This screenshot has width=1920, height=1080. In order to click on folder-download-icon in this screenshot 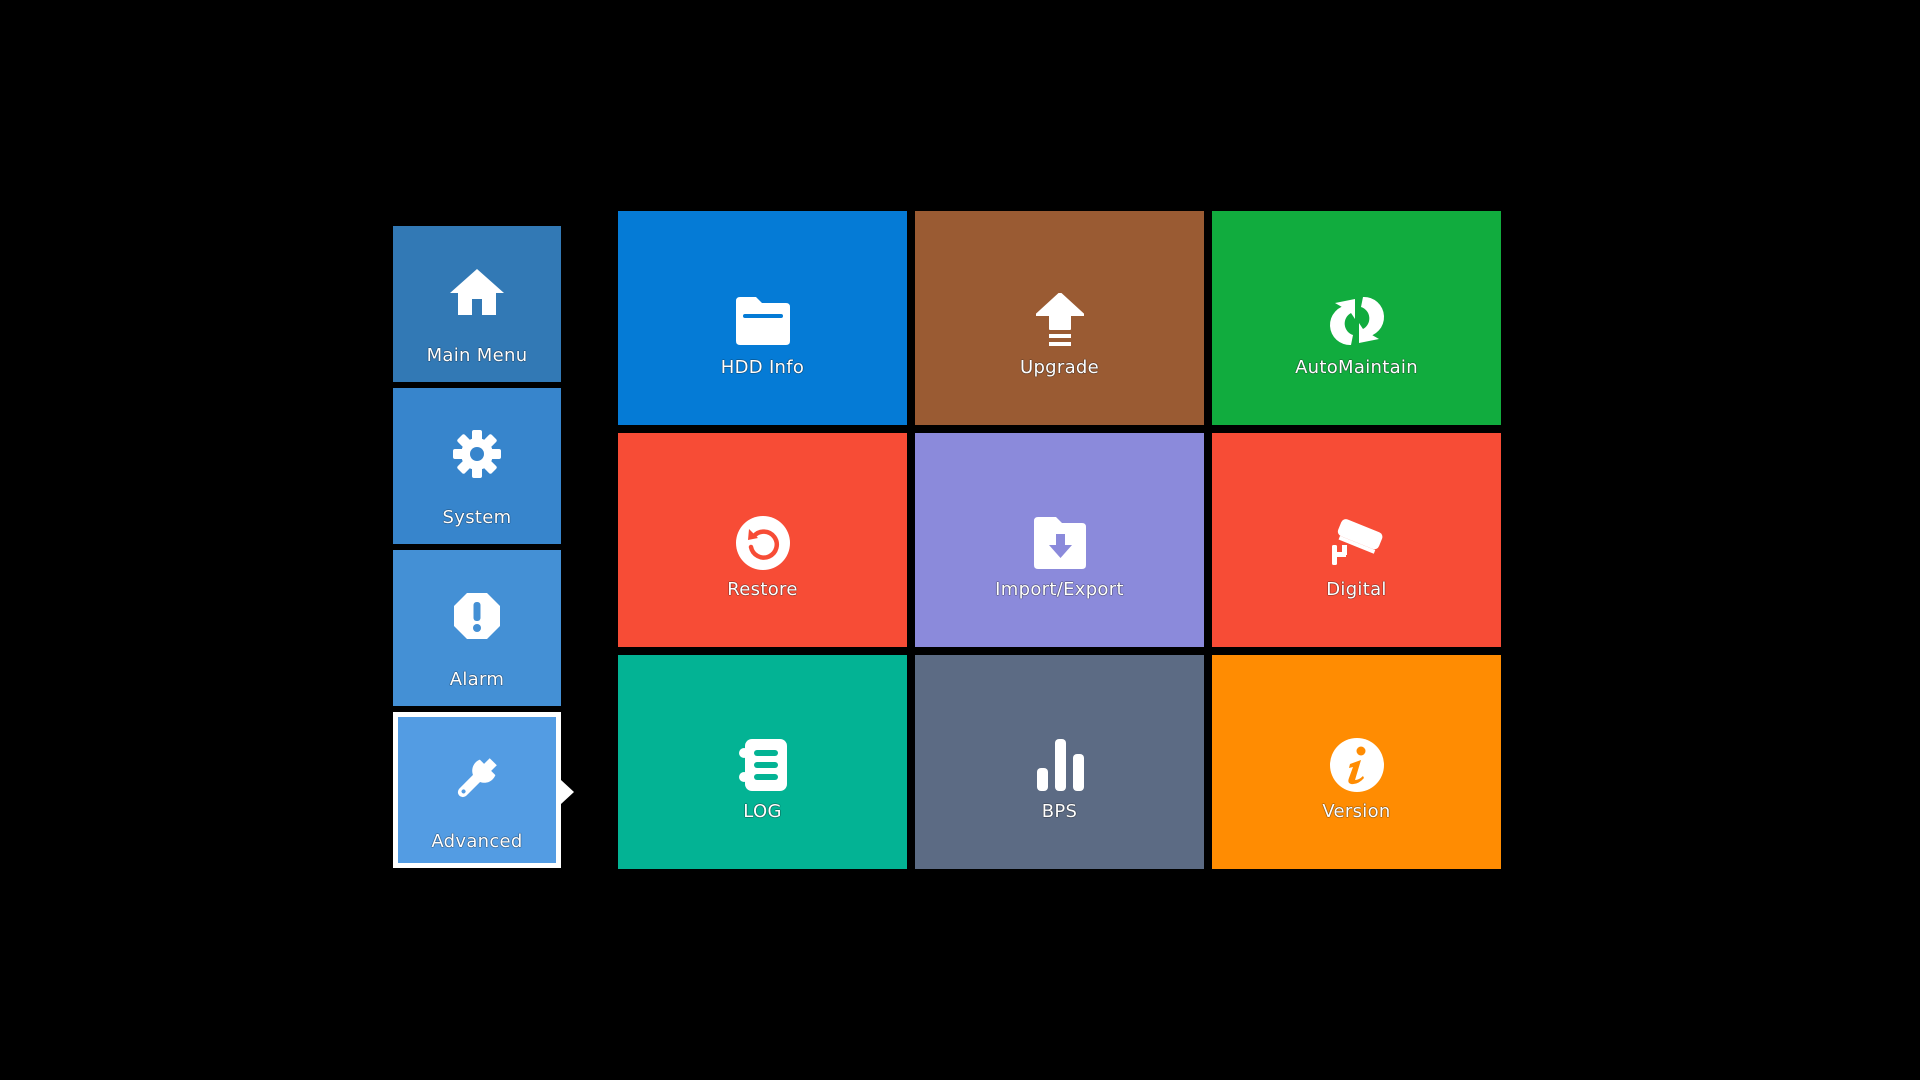, I will do `click(1060, 543)`.